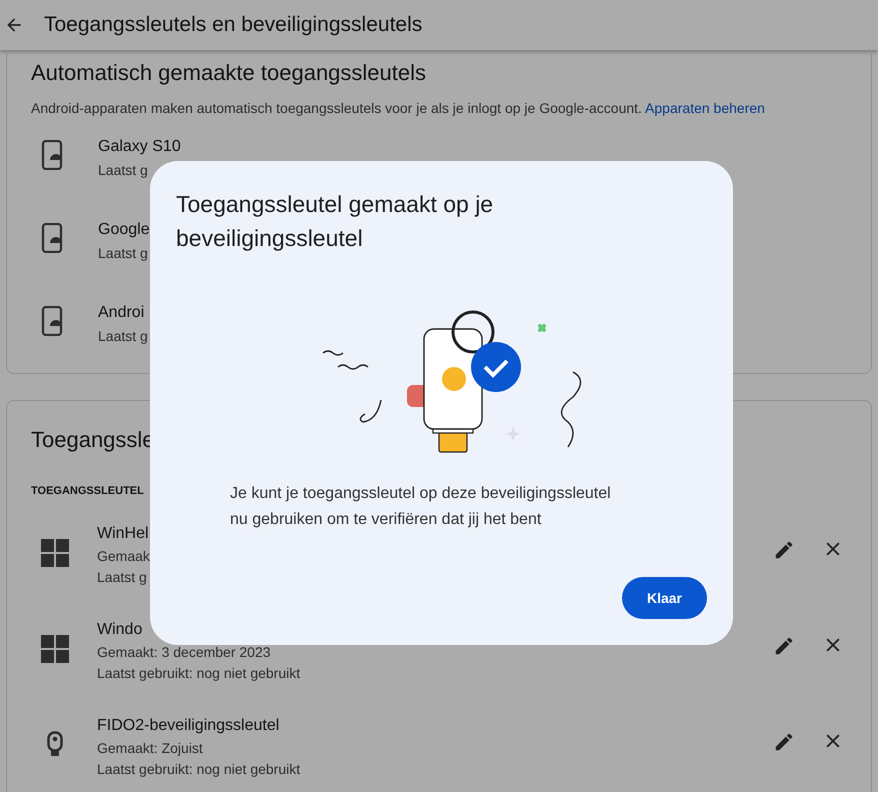 The width and height of the screenshot is (878, 792). Describe the element at coordinates (119, 630) in the screenshot. I see `key-name: Windo` at that location.